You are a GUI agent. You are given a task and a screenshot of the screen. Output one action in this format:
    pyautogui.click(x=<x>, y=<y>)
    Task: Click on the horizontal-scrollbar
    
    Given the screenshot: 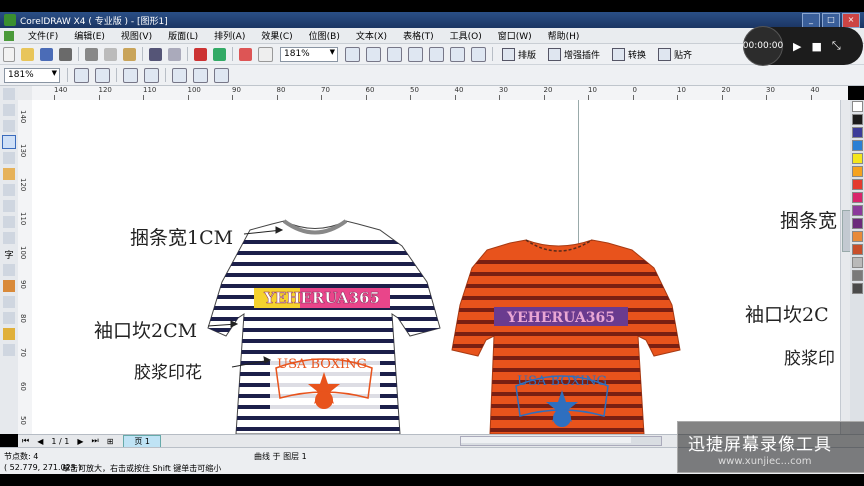 What is the action you would take?
    pyautogui.click(x=561, y=441)
    